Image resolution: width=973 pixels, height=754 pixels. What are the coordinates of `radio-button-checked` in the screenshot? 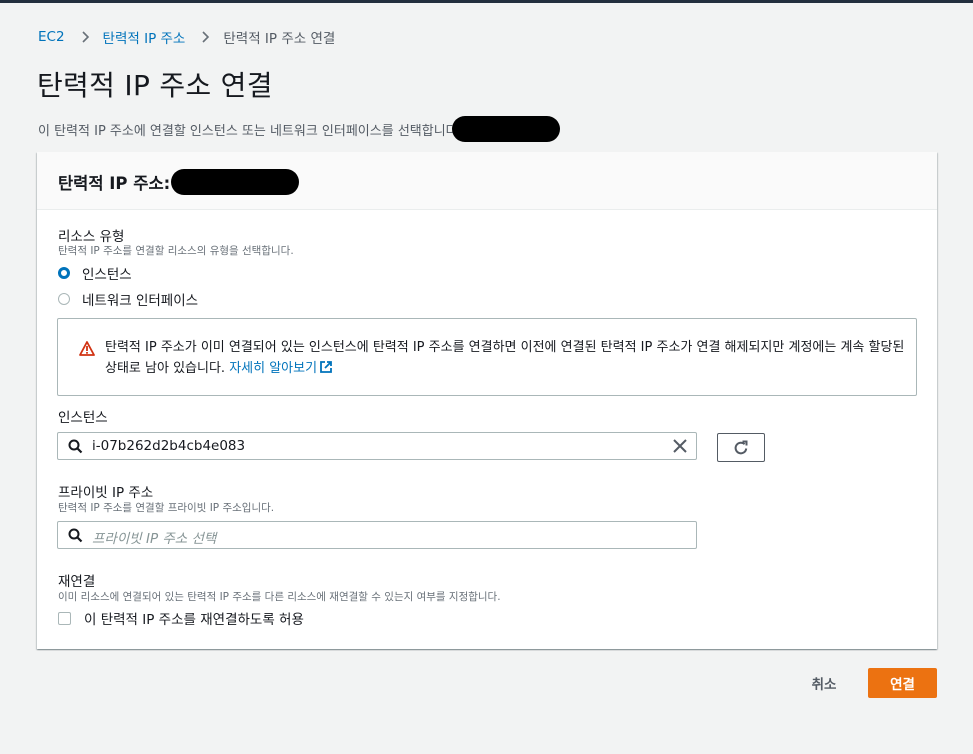 It's located at (64, 273).